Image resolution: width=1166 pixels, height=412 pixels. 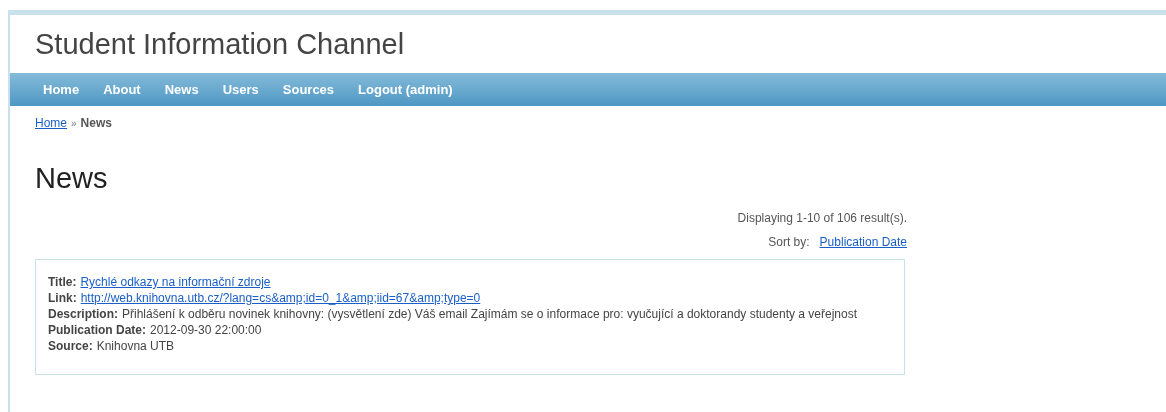 I want to click on nav-link: Logout (admin), so click(x=405, y=89).